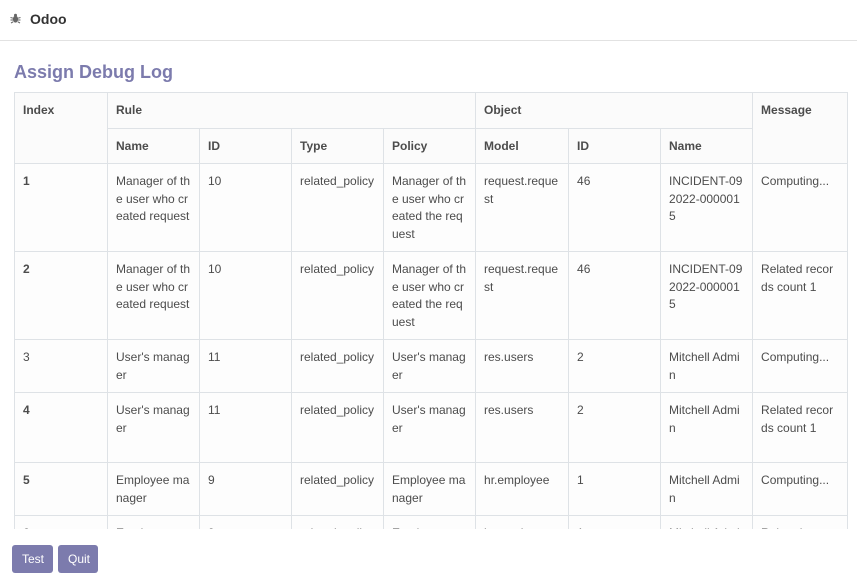  I want to click on header-object: Object, so click(614, 110).